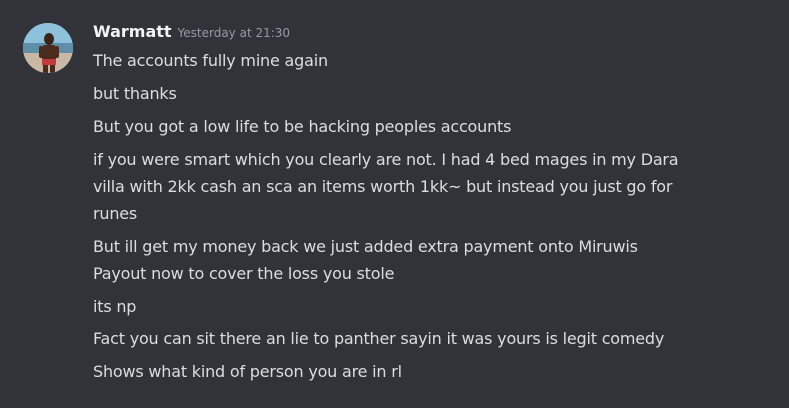 This screenshot has width=789, height=408. What do you see at coordinates (132, 31) in the screenshot?
I see `author-name: Warmatt` at bounding box center [132, 31].